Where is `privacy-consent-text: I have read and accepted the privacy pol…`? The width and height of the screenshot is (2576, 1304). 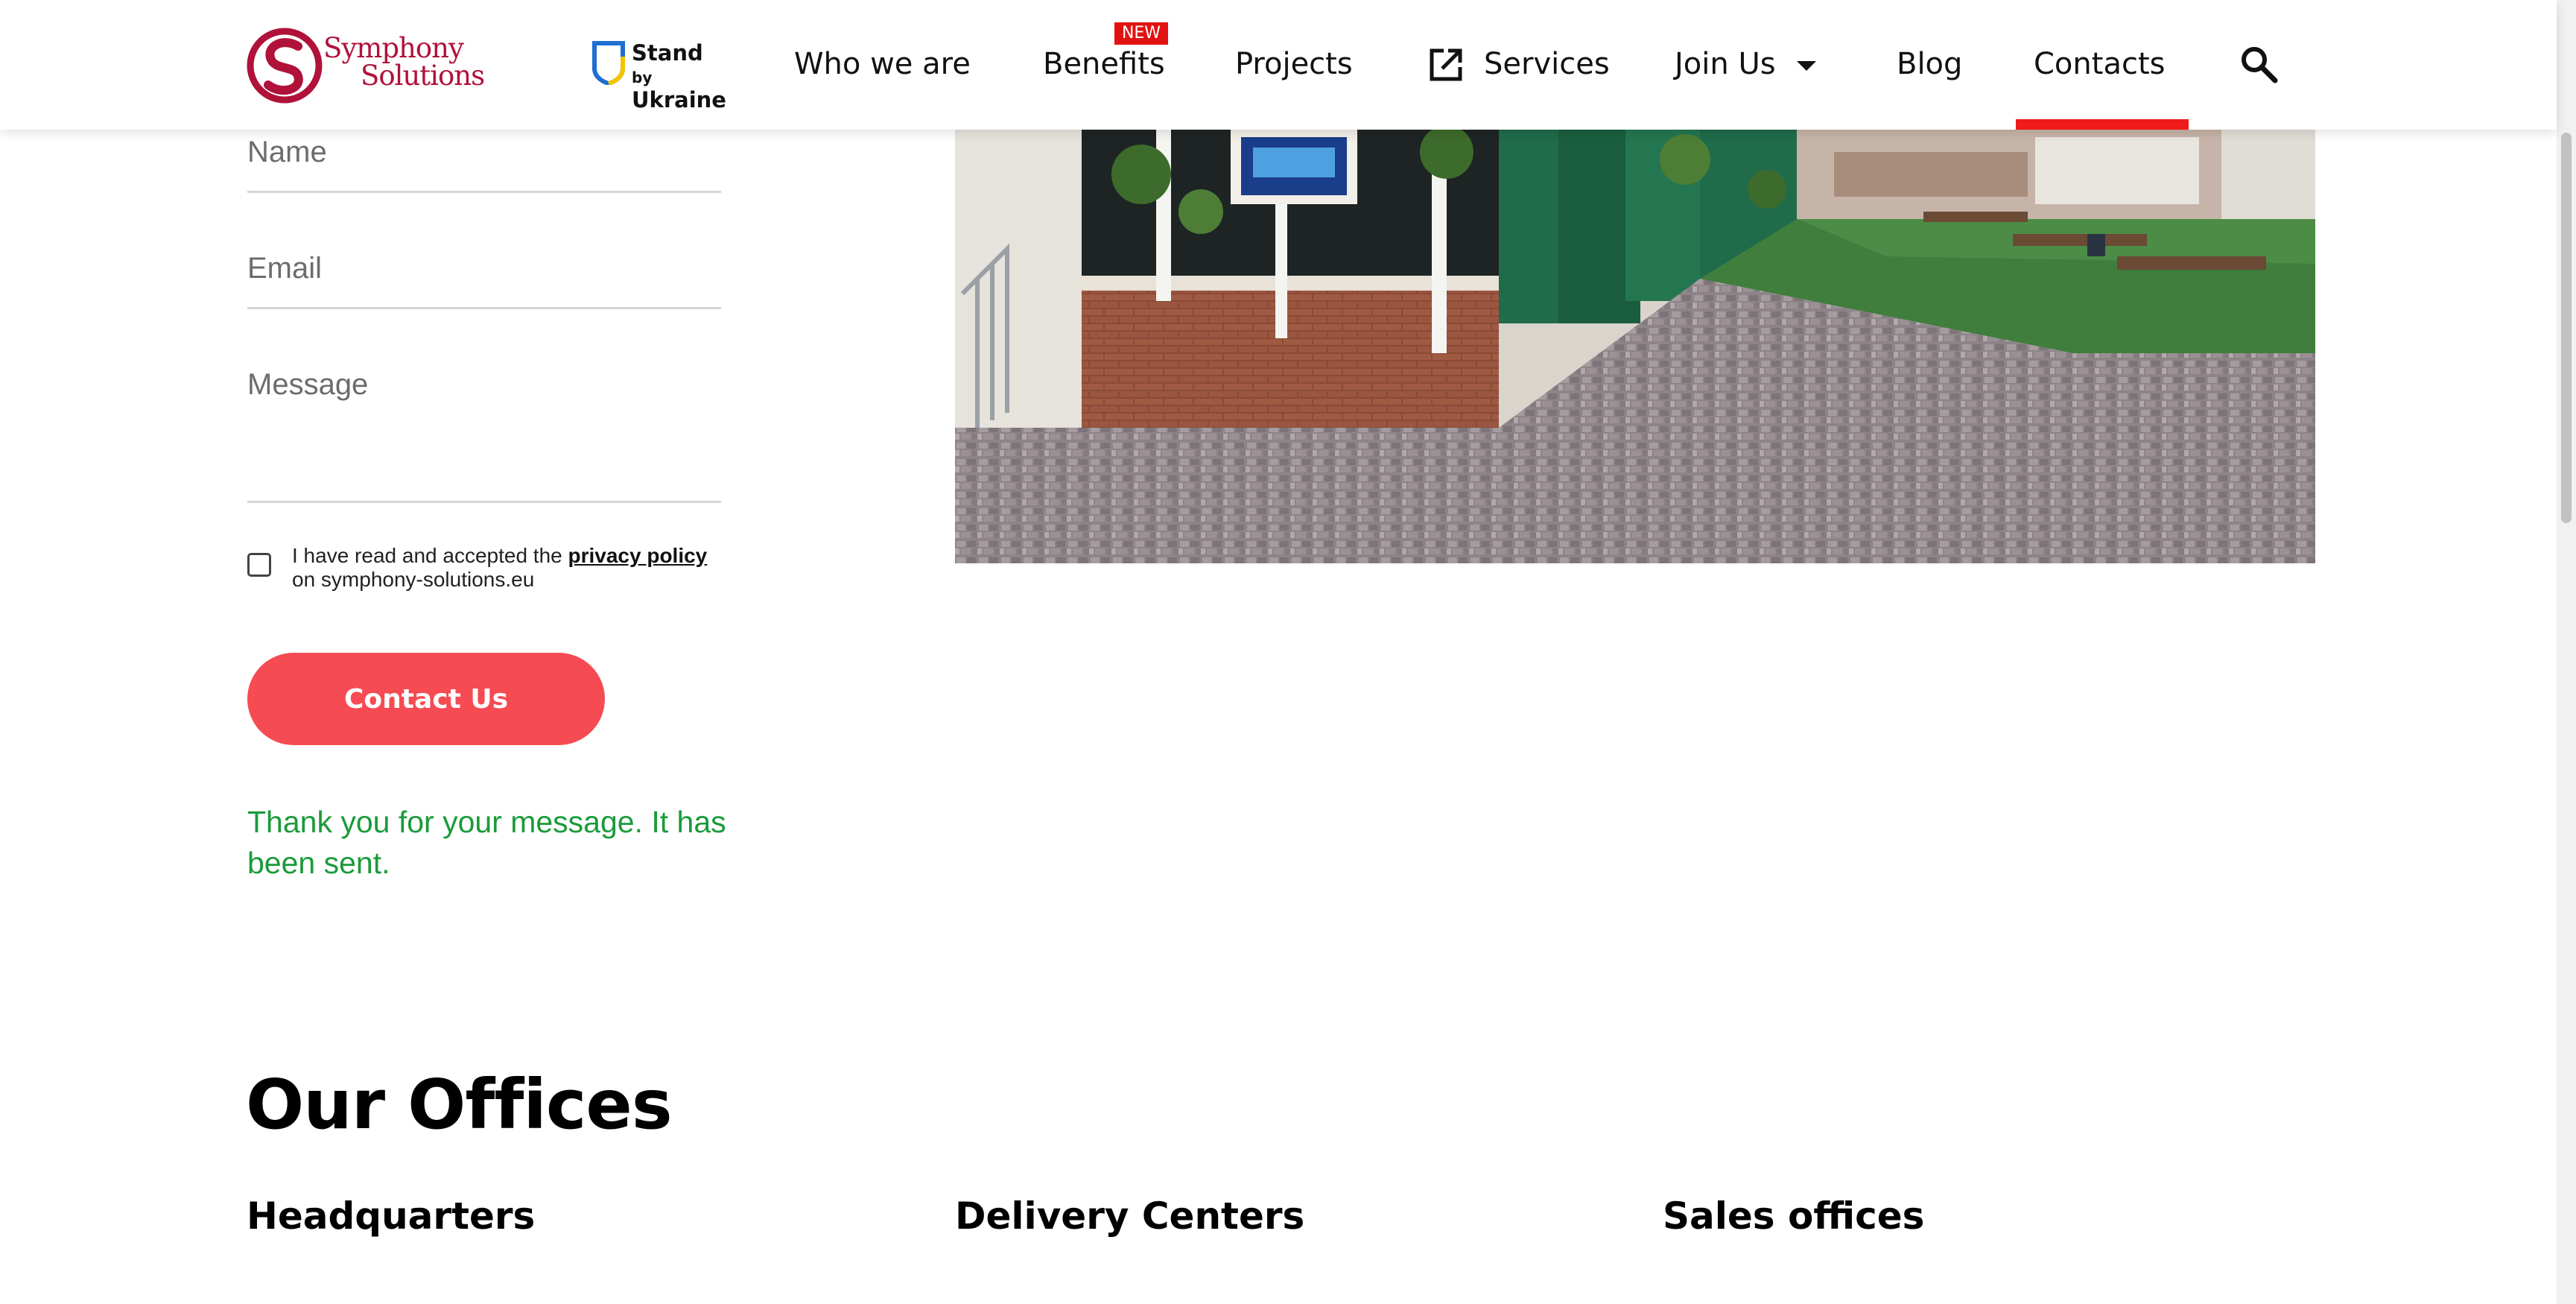 privacy-consent-text: I have read and accepted the privacy pol… is located at coordinates (512, 568).